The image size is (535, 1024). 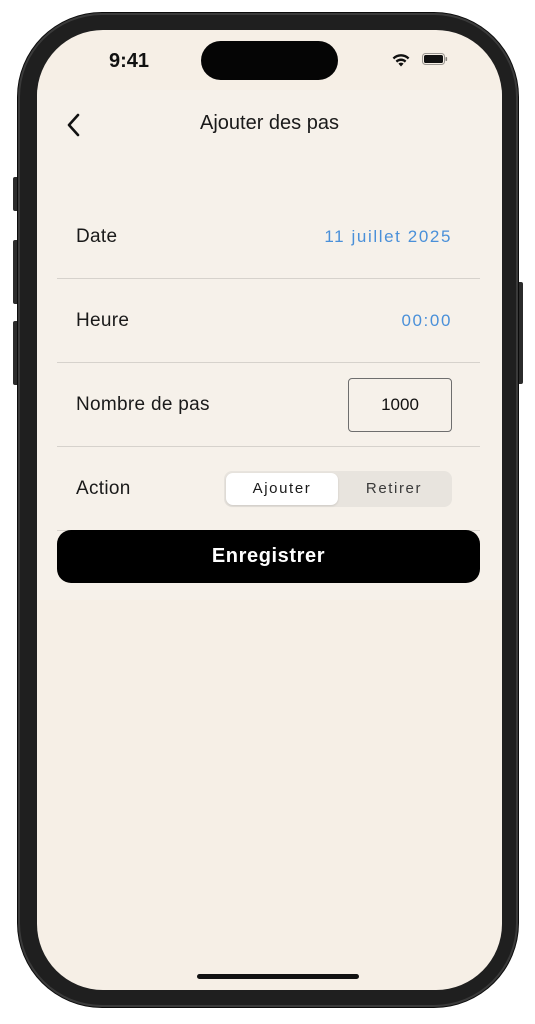 I want to click on page-title: Ajouter des pas, so click(x=269, y=123).